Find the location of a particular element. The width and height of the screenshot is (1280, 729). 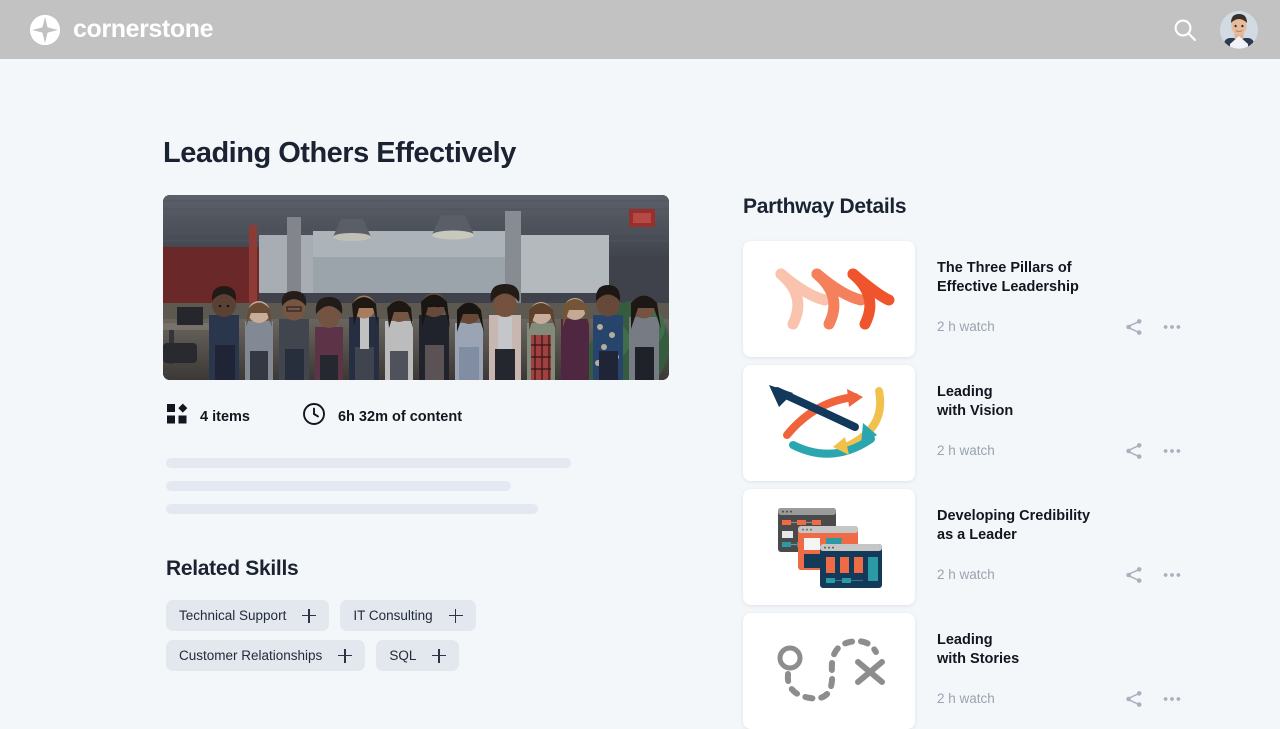

skill-chip: SQL is located at coordinates (418, 655).